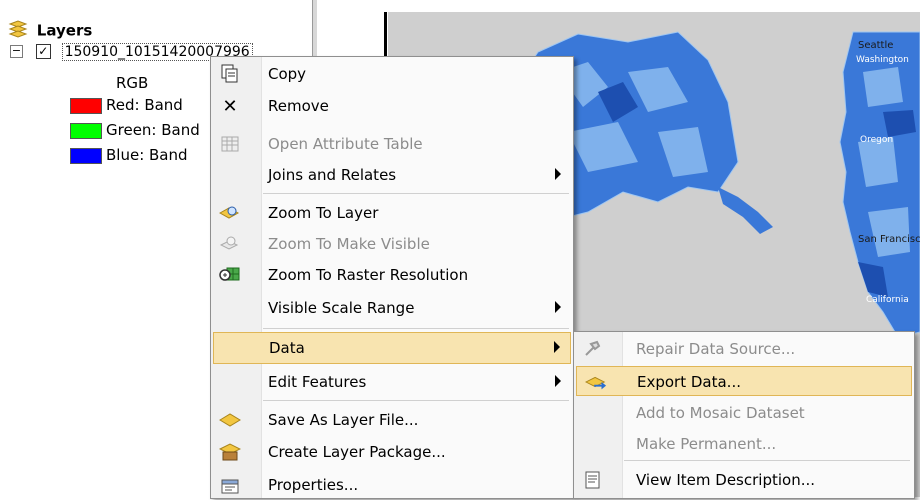 The image size is (920, 500). Describe the element at coordinates (392, 213) in the screenshot. I see `menu-item-zoom-to-layer: Zoom To Layer` at that location.